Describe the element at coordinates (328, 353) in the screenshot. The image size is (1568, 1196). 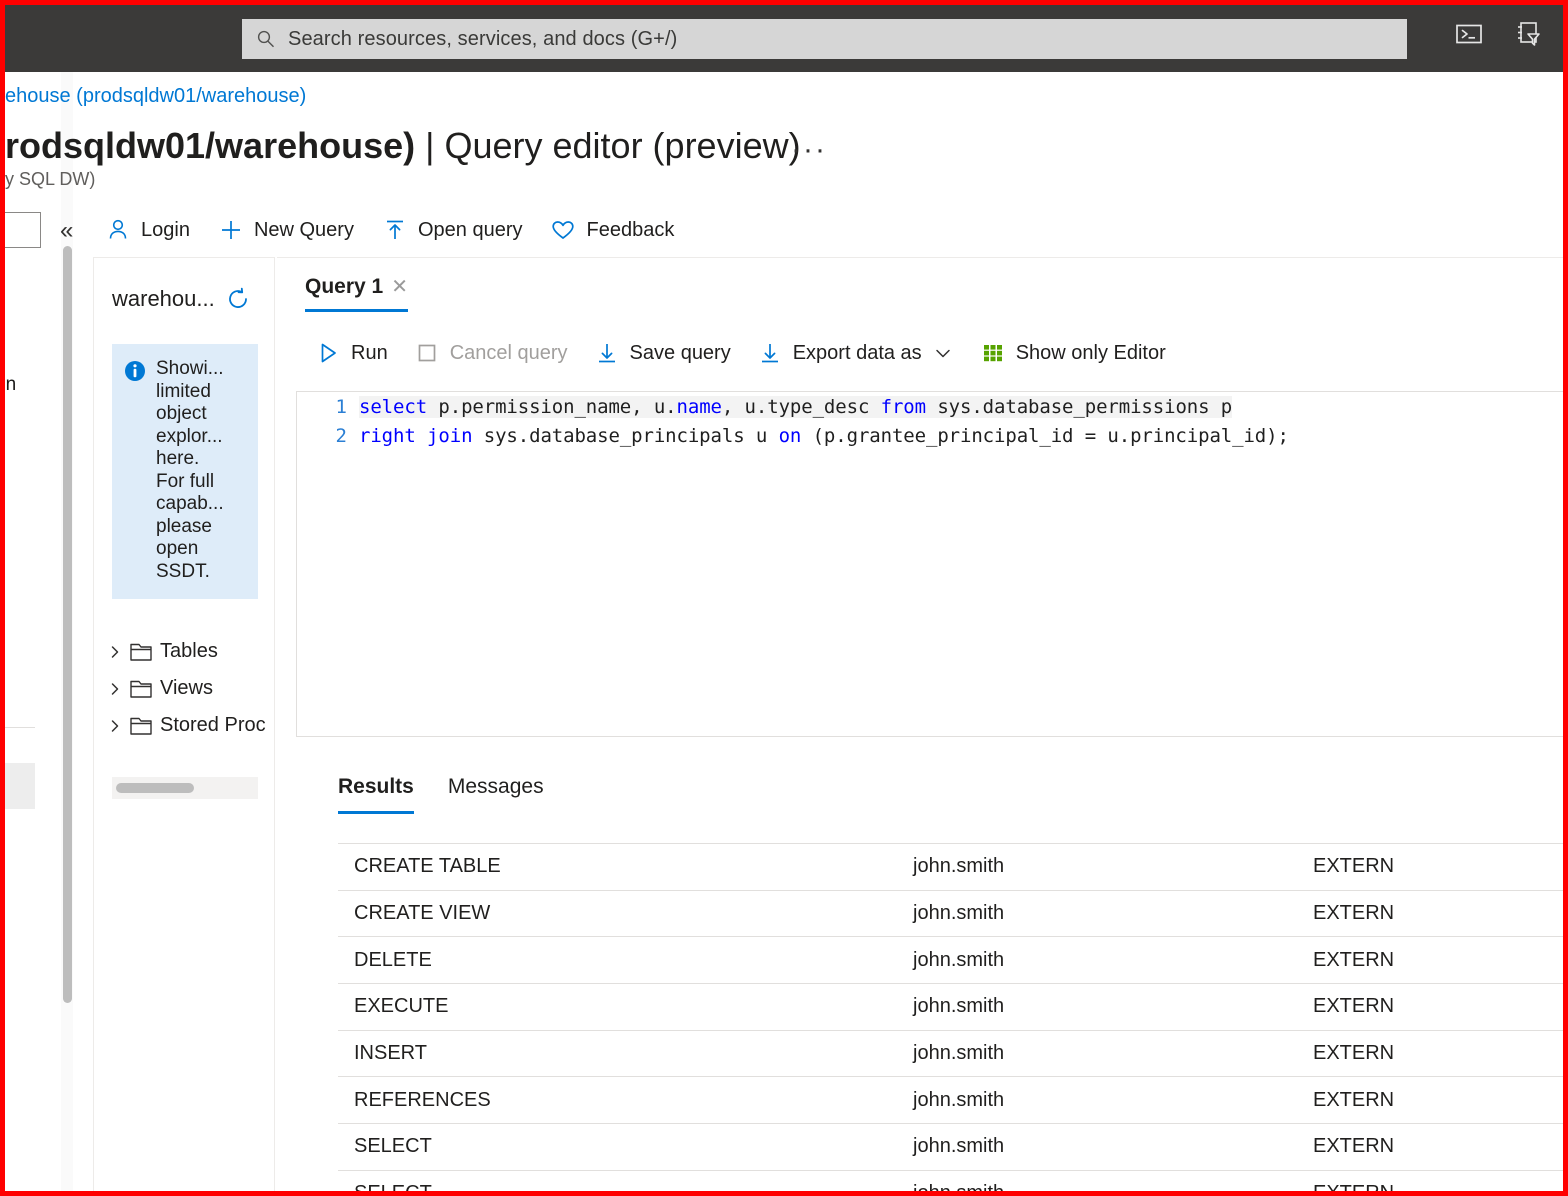
I see `play-icon` at that location.